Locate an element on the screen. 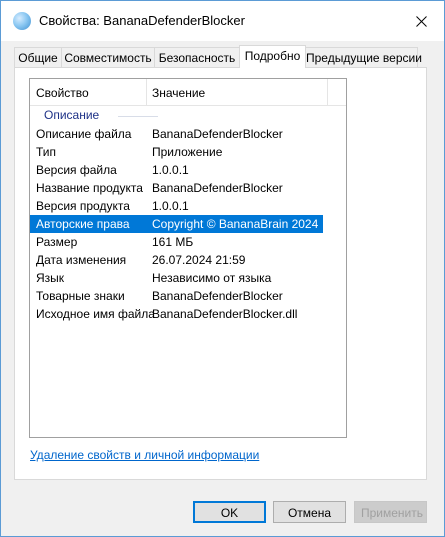  property-name: Версия файла is located at coordinates (76, 170).